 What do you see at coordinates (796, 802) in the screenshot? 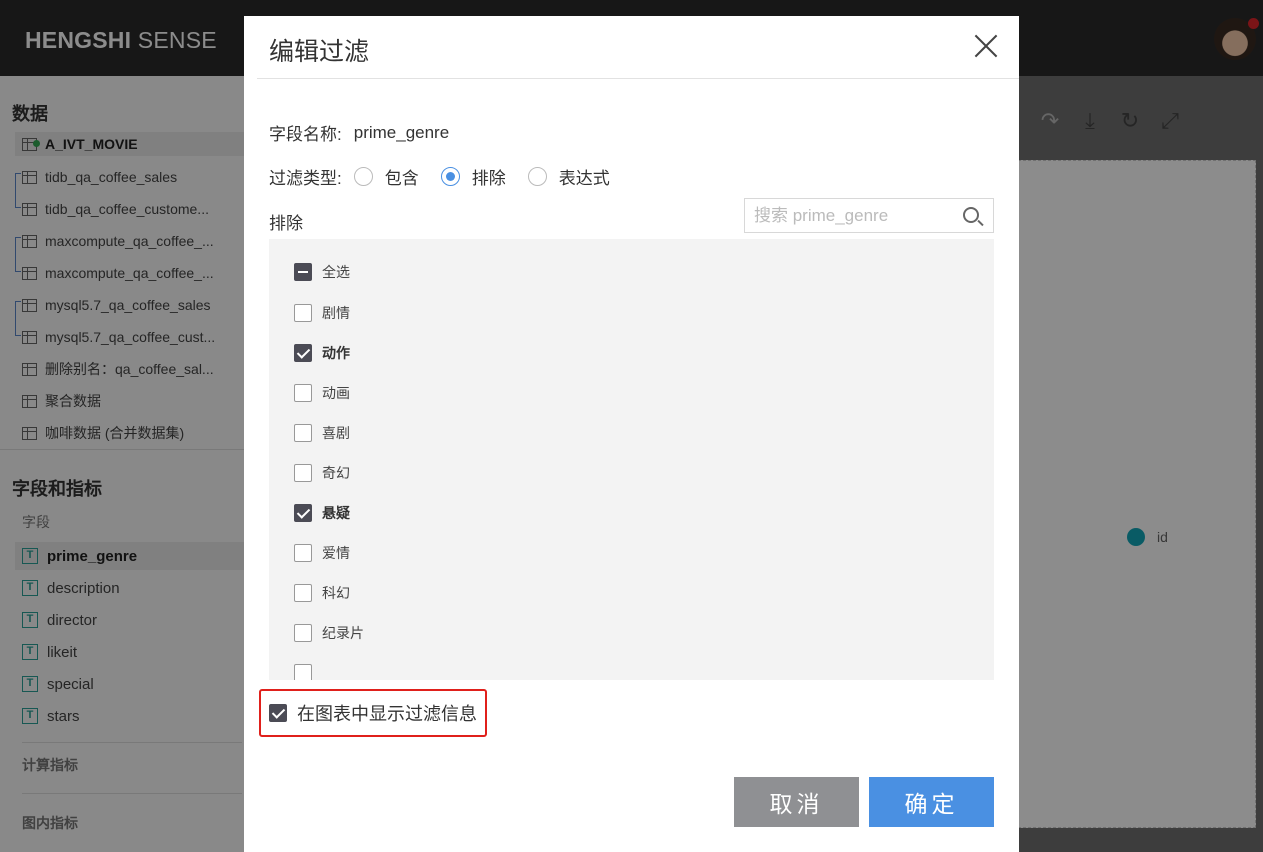
I see `cancel-button: 取消` at bounding box center [796, 802].